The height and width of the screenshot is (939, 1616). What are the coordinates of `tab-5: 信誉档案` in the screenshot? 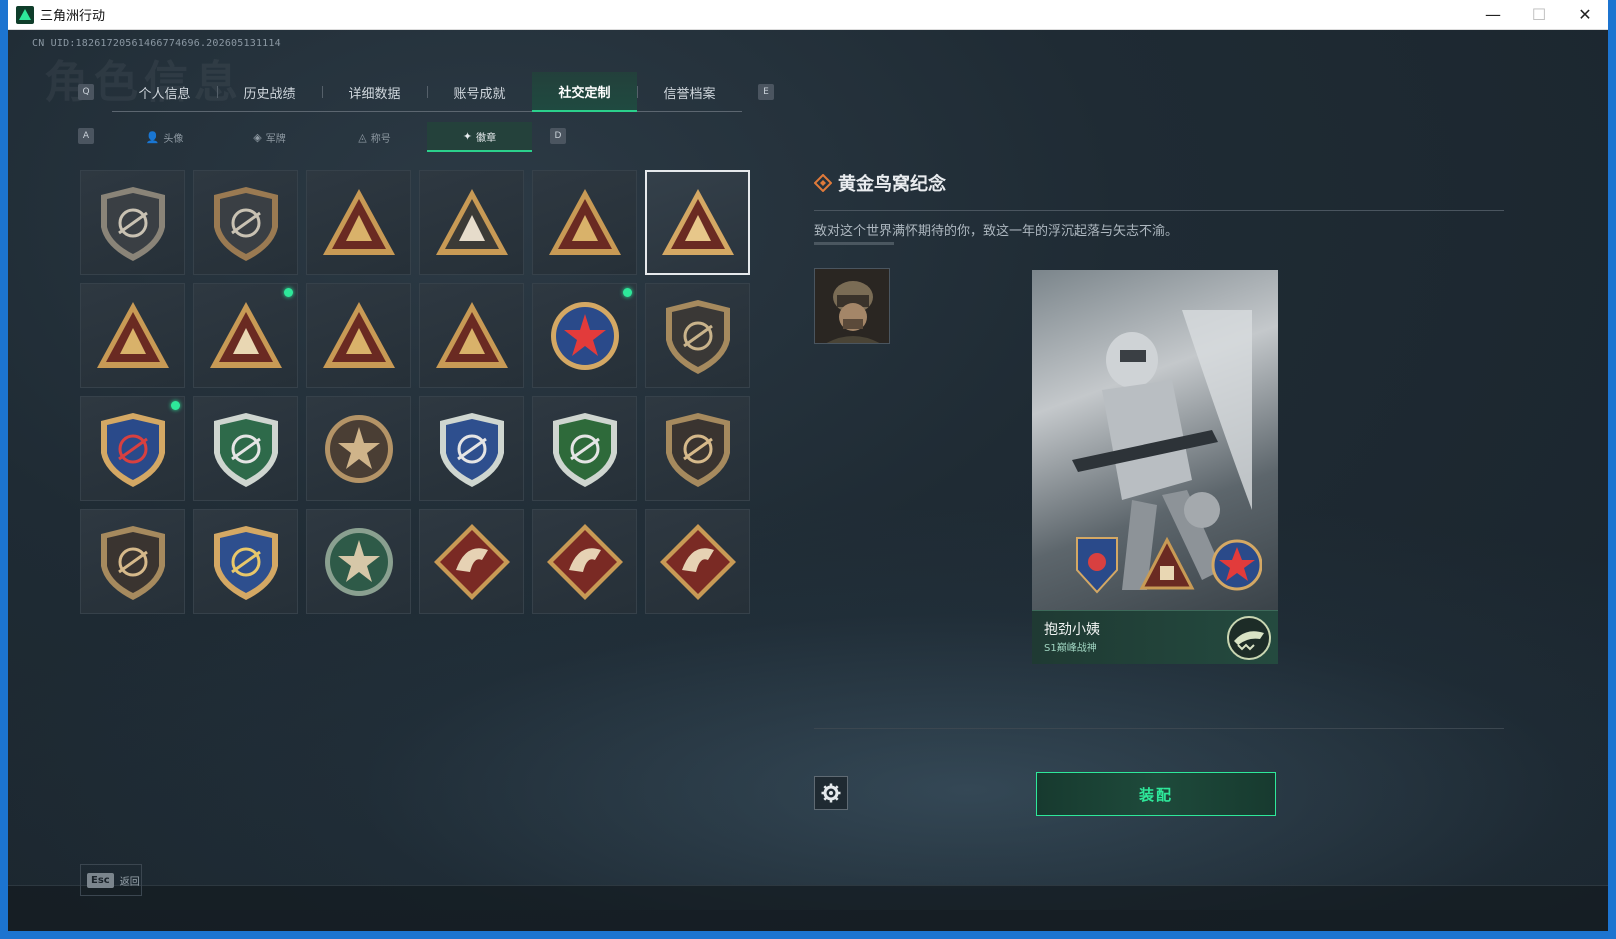 It's located at (689, 92).